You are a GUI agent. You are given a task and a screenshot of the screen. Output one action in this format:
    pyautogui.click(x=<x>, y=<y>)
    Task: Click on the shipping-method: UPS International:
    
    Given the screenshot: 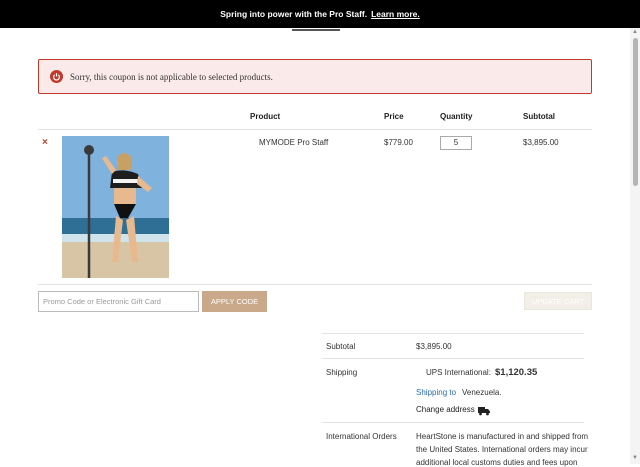 What is the action you would take?
    pyautogui.click(x=458, y=372)
    